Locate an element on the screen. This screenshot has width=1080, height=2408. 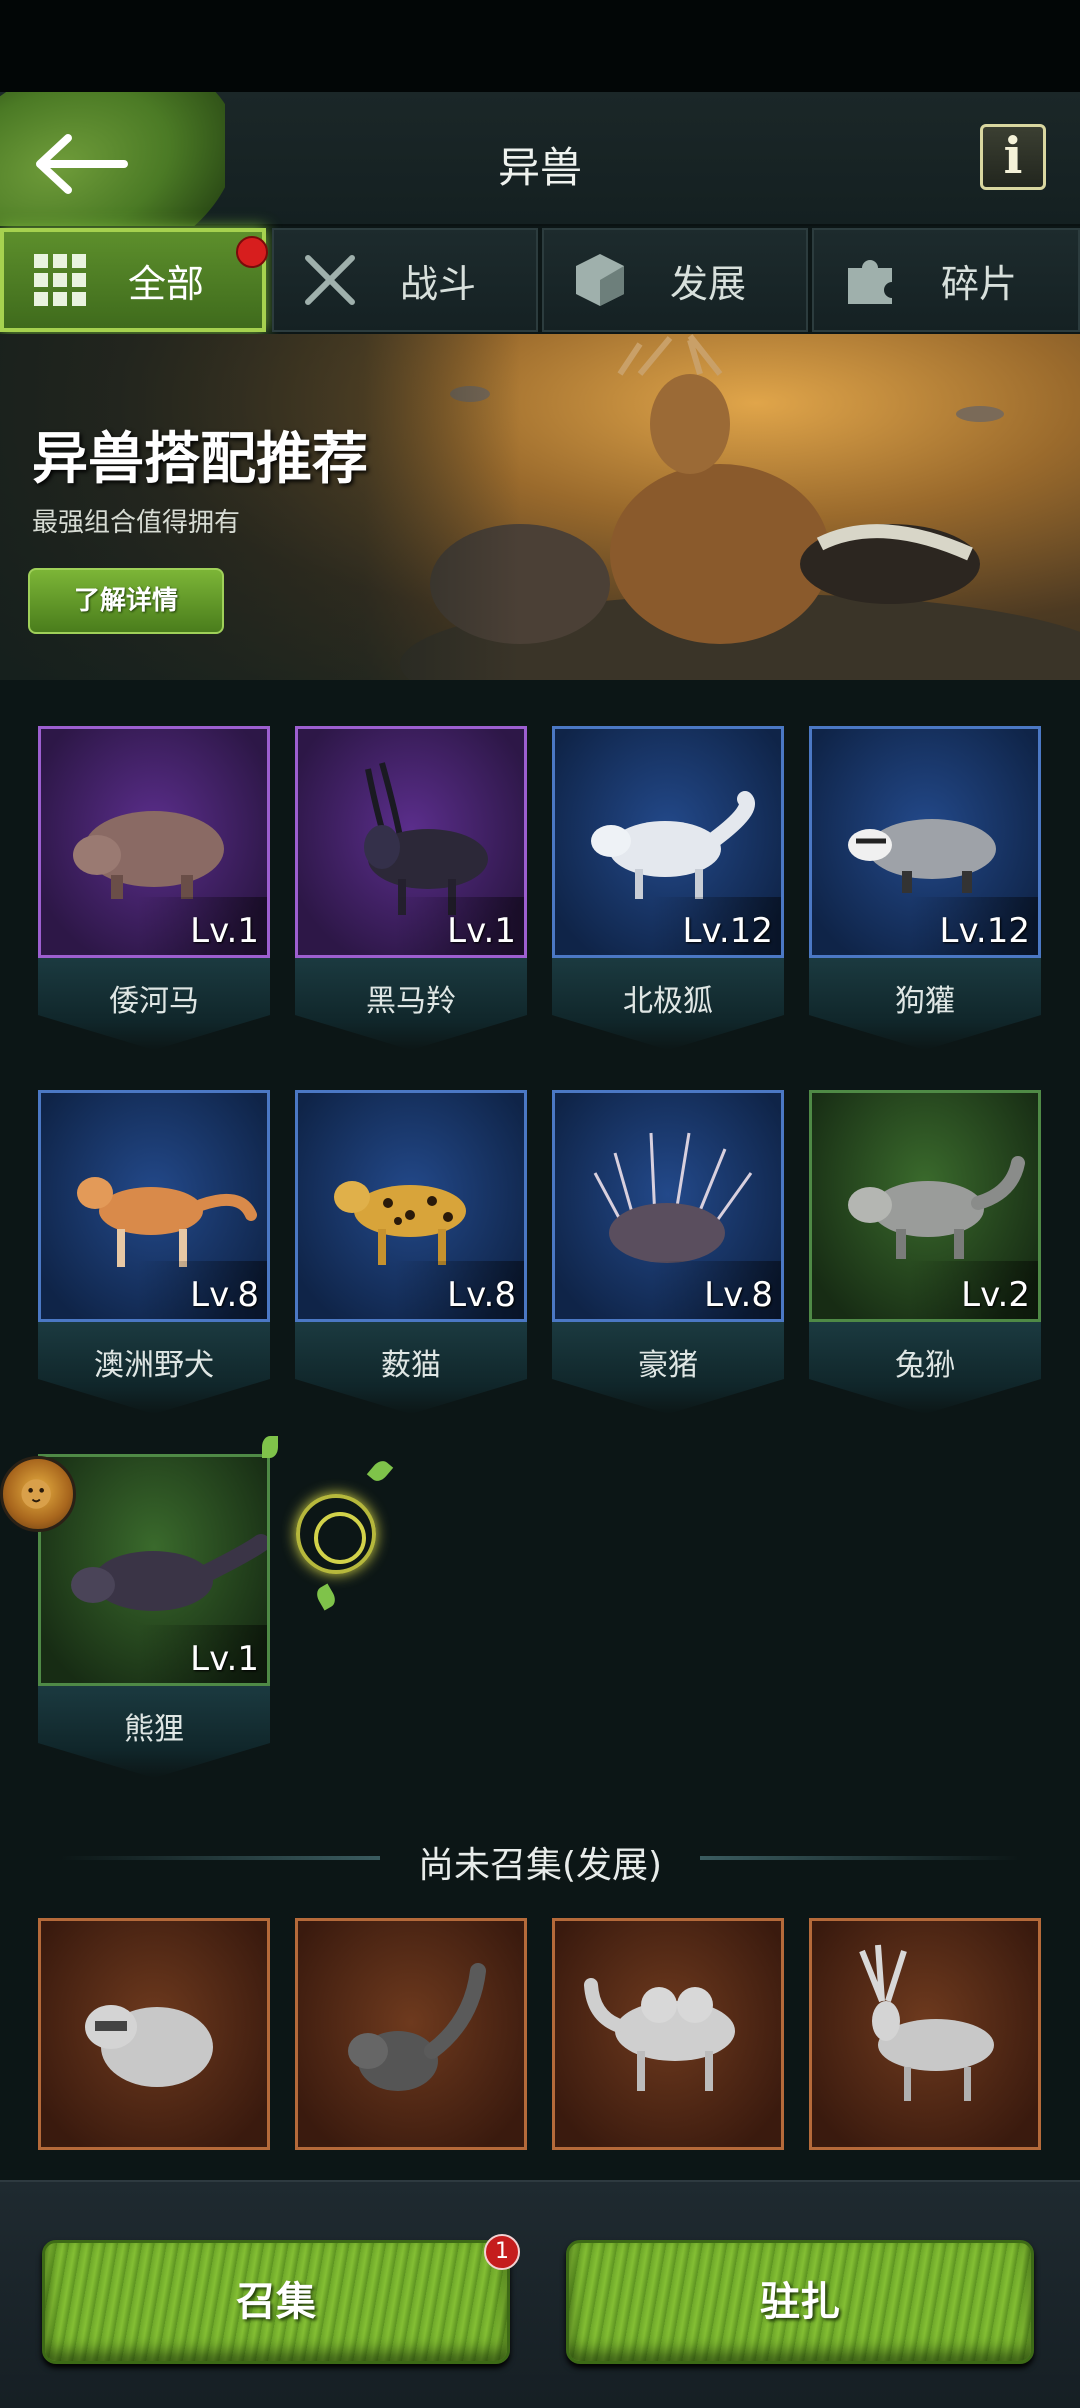
beast-level: Lv.2 is located at coordinates (995, 1295).